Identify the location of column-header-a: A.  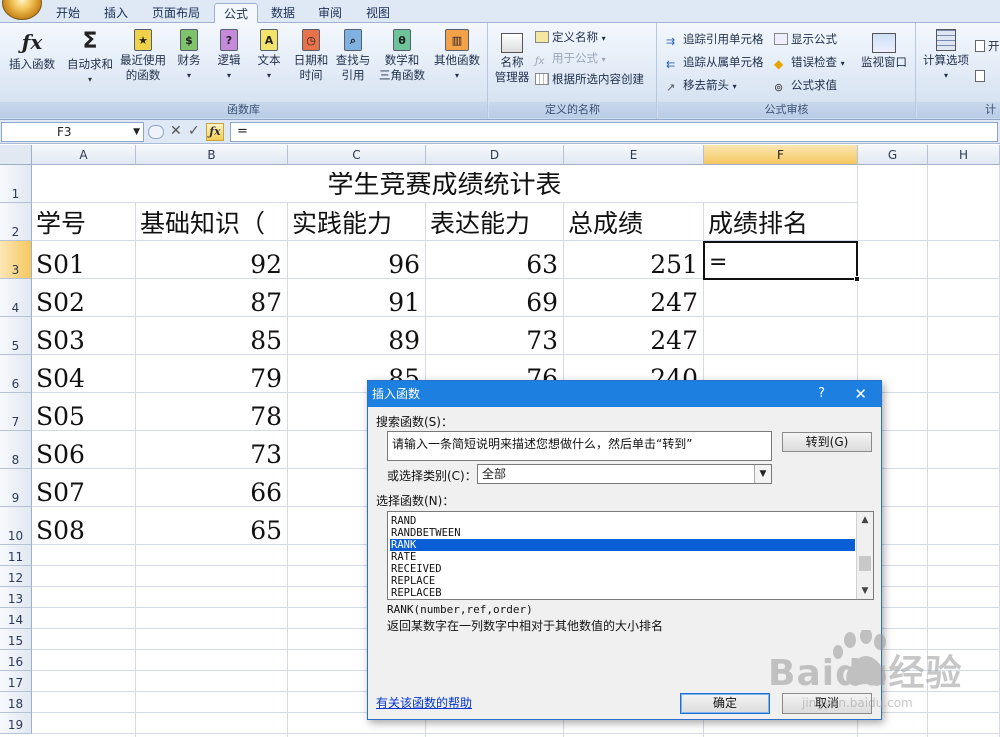
(84, 155).